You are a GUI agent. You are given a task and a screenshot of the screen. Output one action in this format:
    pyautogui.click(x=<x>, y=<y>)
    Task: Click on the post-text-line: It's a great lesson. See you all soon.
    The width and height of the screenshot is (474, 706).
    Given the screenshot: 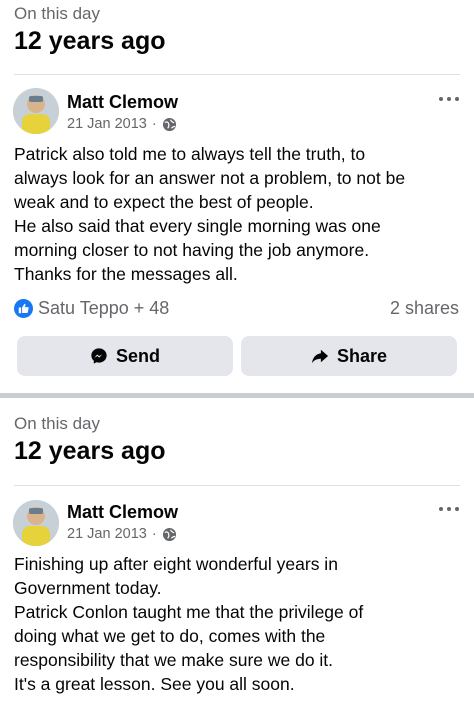 What is the action you would take?
    pyautogui.click(x=154, y=684)
    